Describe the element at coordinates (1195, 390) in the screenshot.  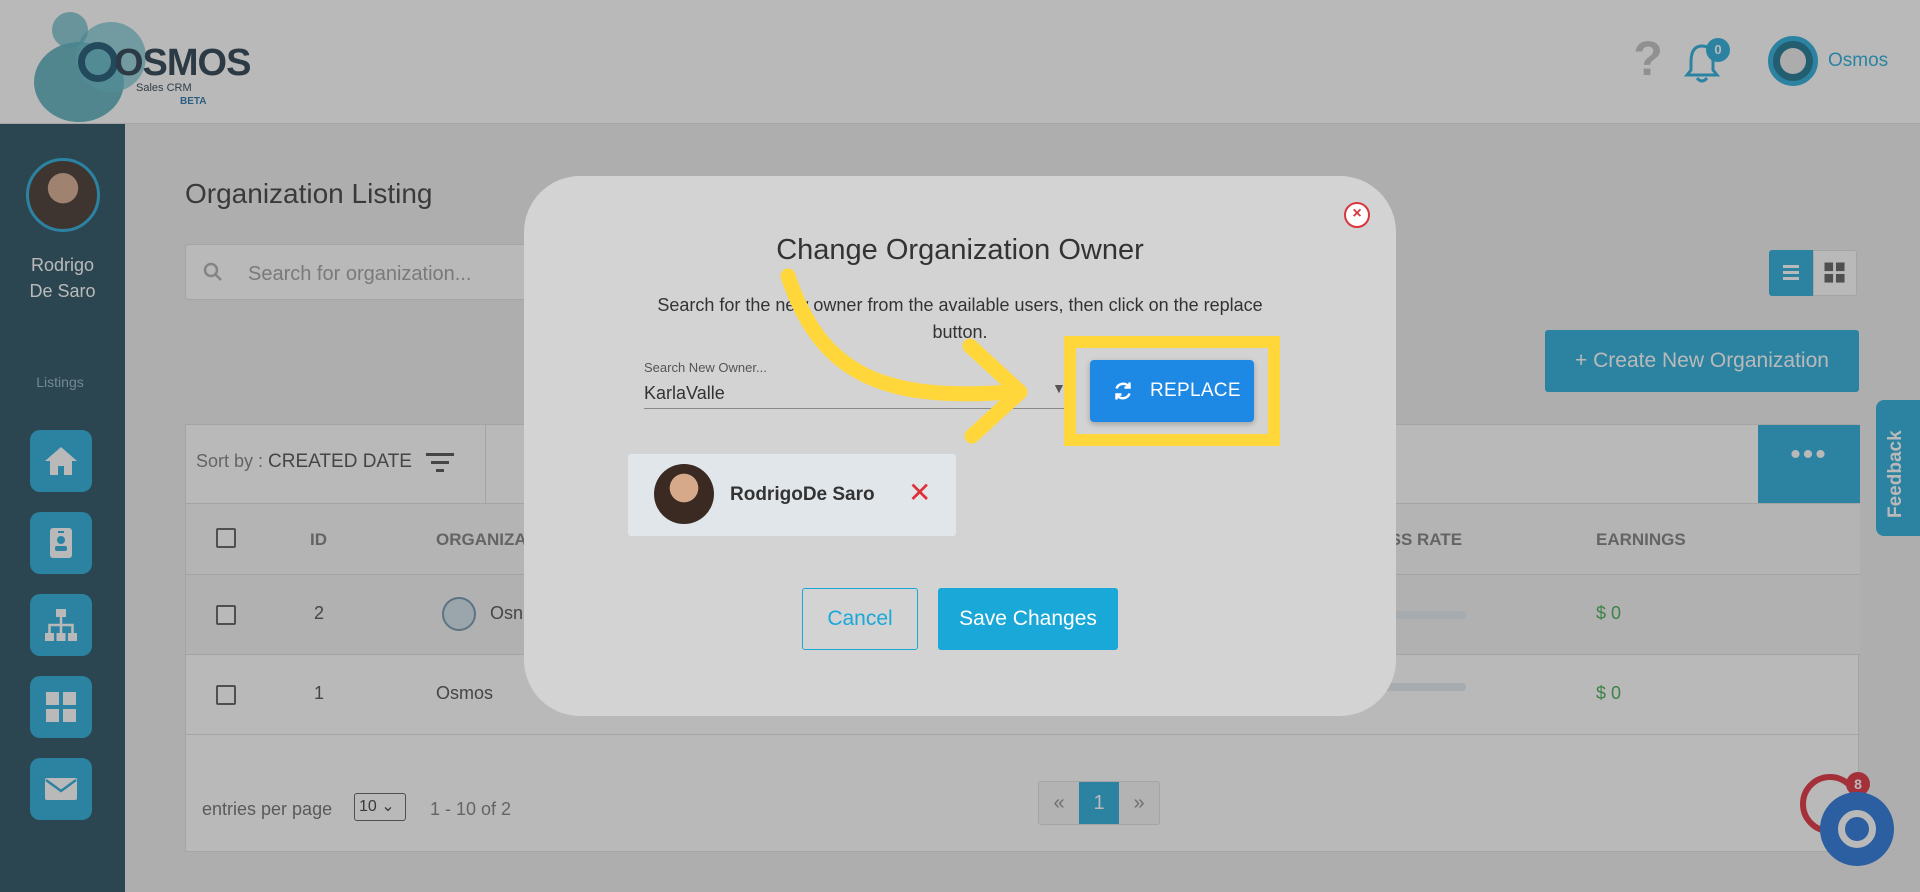
I see `replace-label: REPLACE` at that location.